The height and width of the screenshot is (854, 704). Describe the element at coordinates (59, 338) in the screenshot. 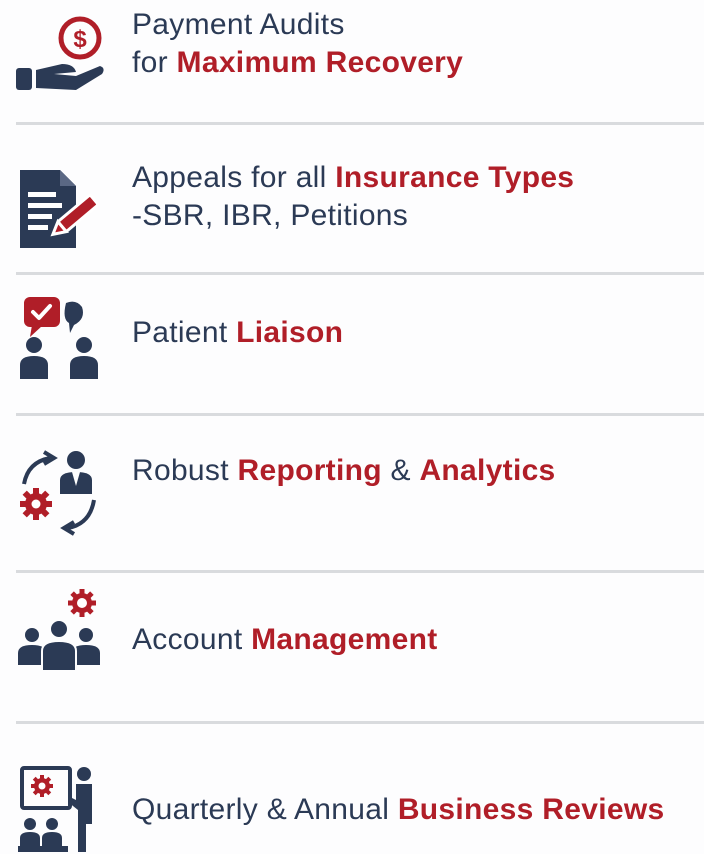

I see `chat-people-icon` at that location.